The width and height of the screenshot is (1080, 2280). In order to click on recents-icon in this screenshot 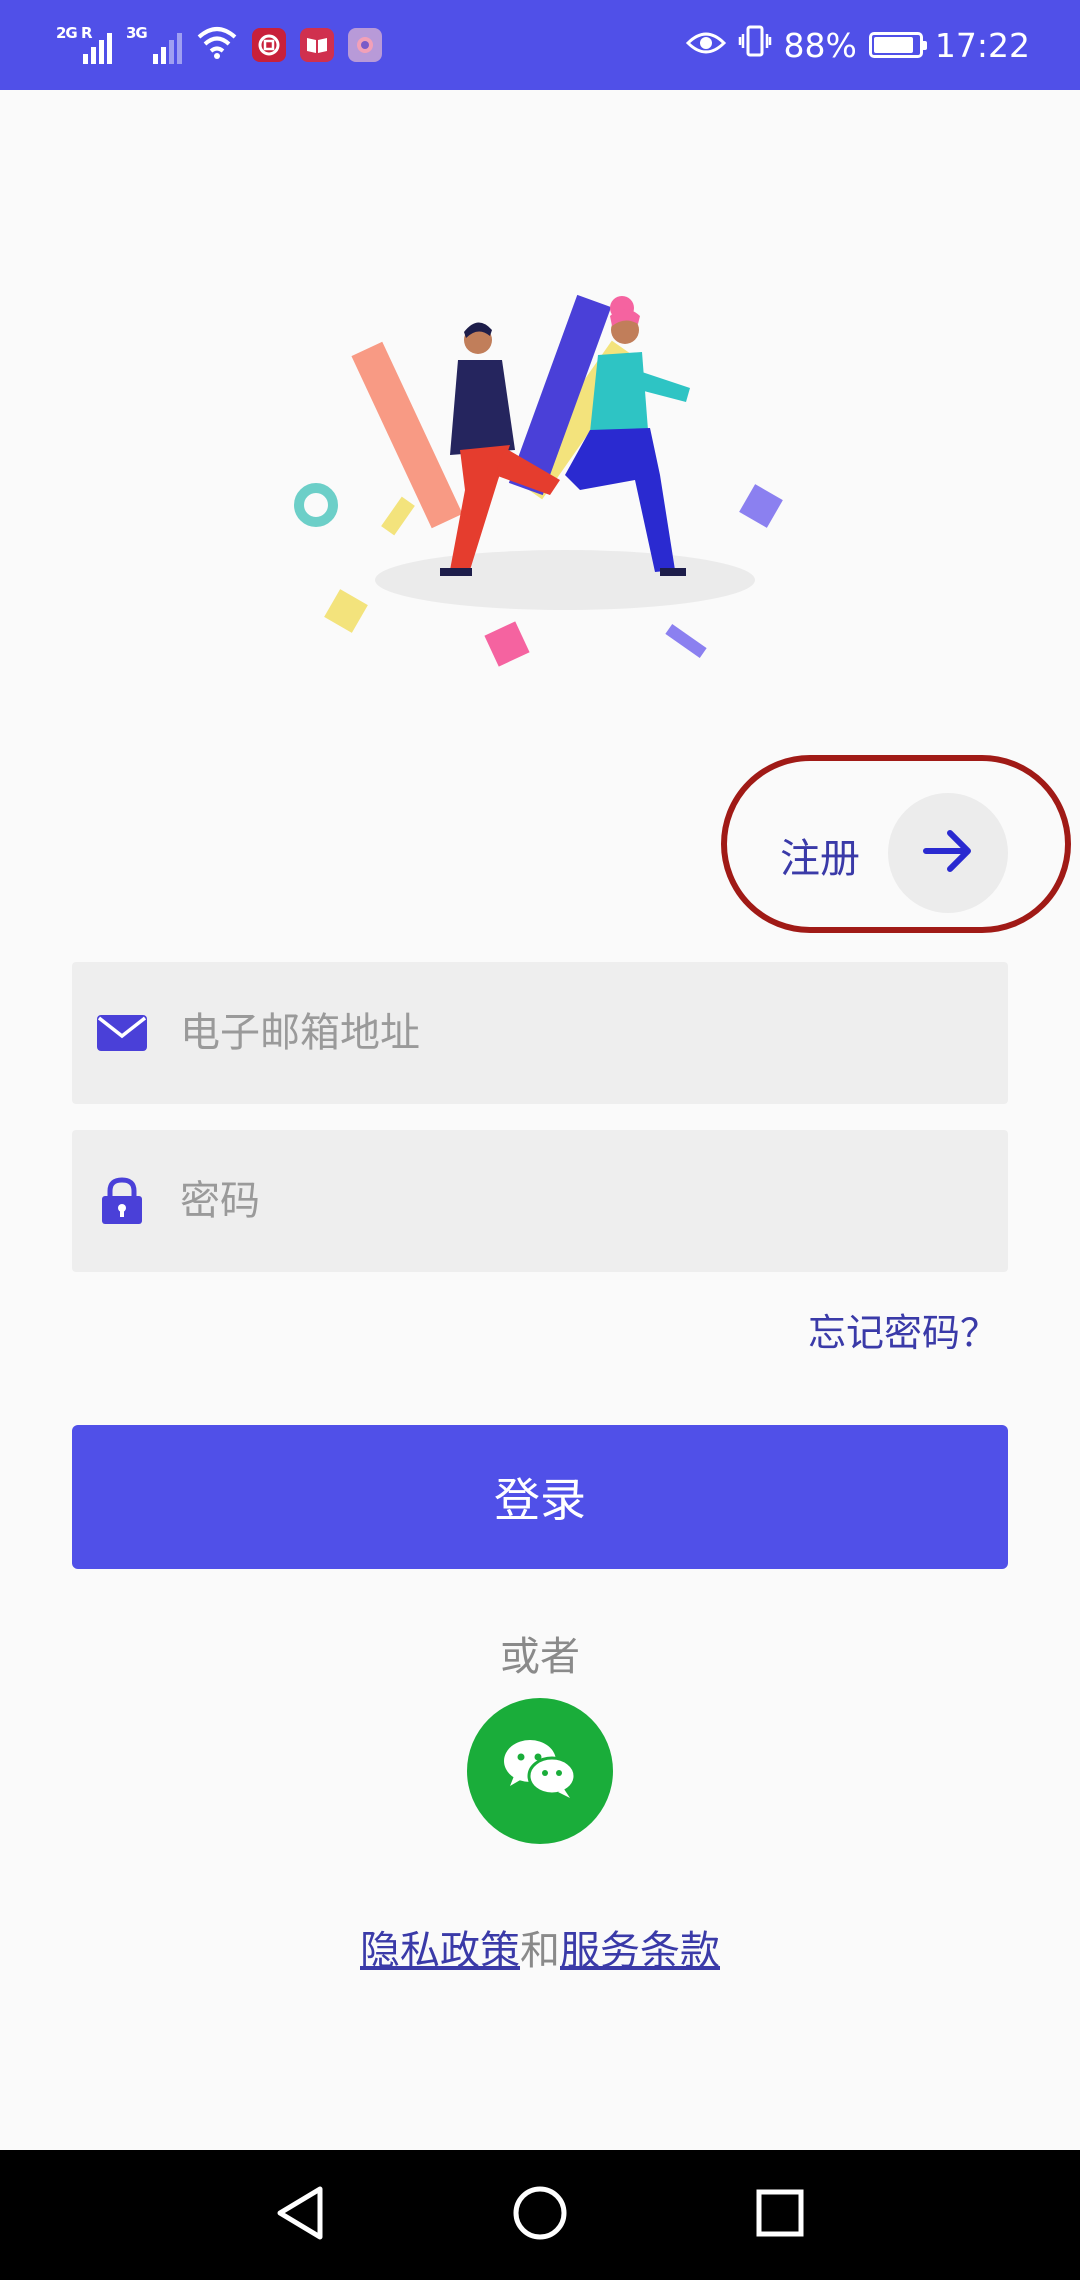, I will do `click(780, 2215)`.